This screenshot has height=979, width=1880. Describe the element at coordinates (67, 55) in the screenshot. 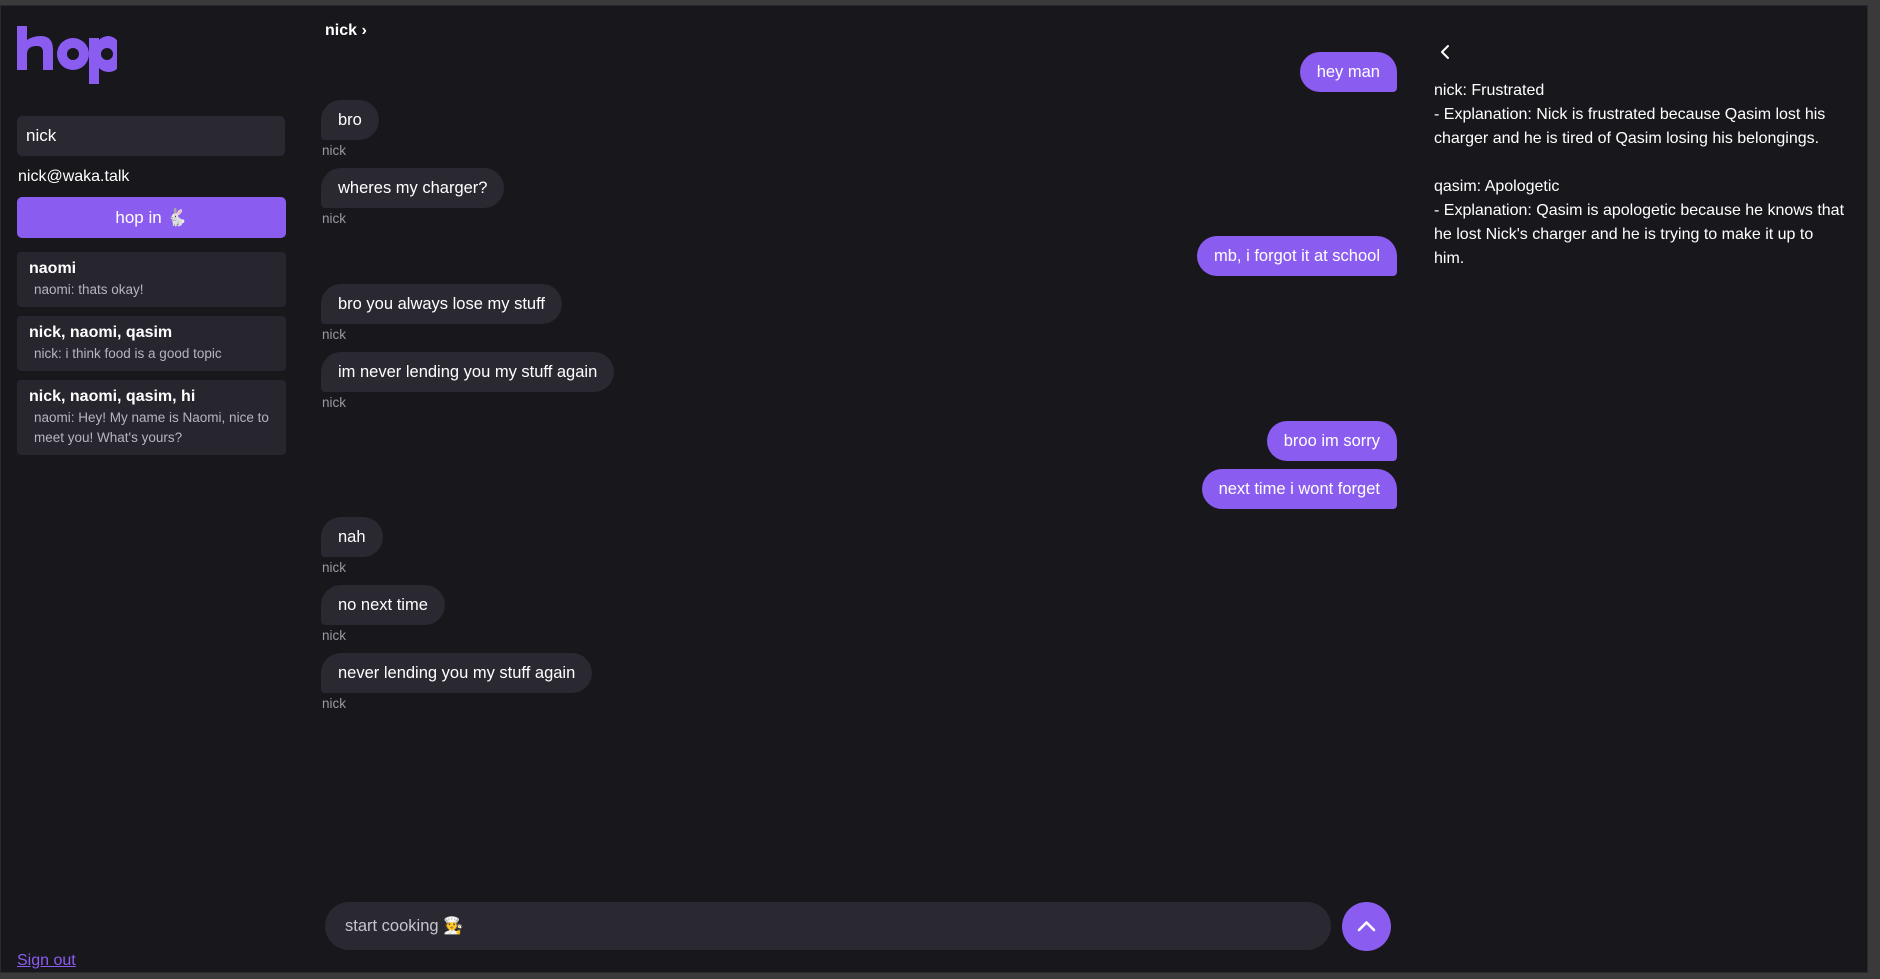

I see `hop-logo` at that location.